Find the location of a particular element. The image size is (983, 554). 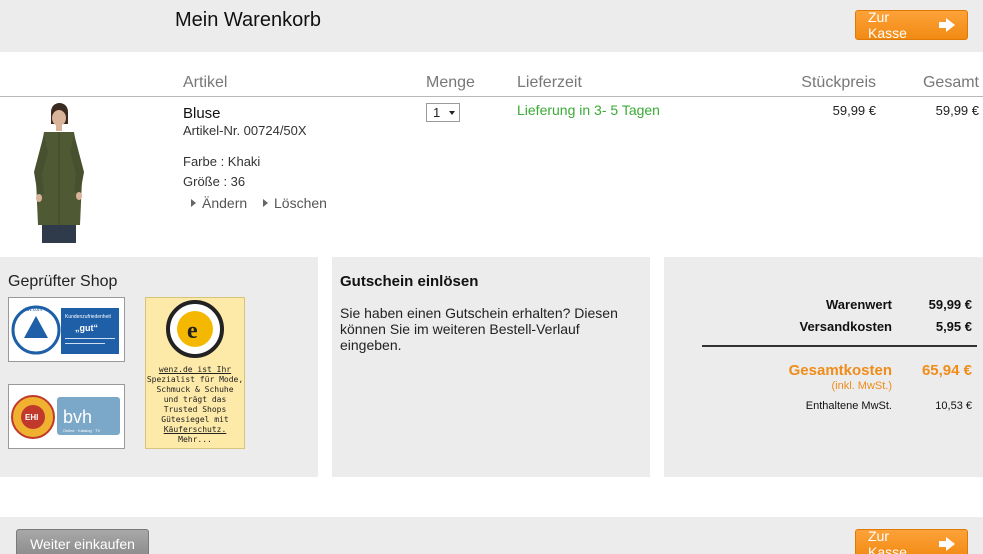

ehi-bvh-seal-graphic: EHI bvh Online · Katalog · TV is located at coordinates (65, 417).